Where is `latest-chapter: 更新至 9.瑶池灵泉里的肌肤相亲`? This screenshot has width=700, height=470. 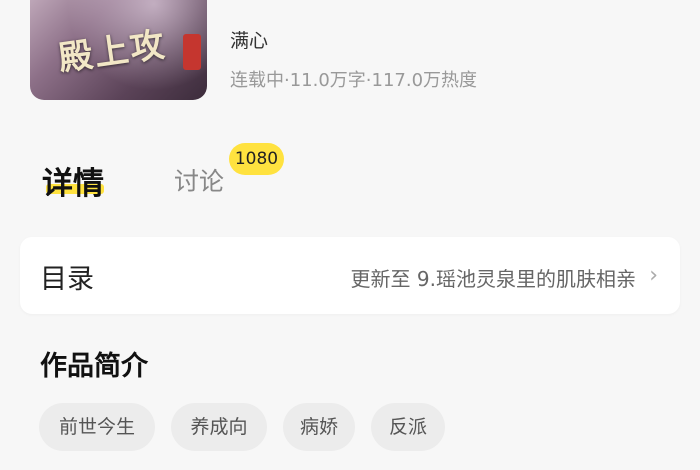 latest-chapter: 更新至 9.瑶池灵泉里的肌肤相亲 is located at coordinates (493, 279).